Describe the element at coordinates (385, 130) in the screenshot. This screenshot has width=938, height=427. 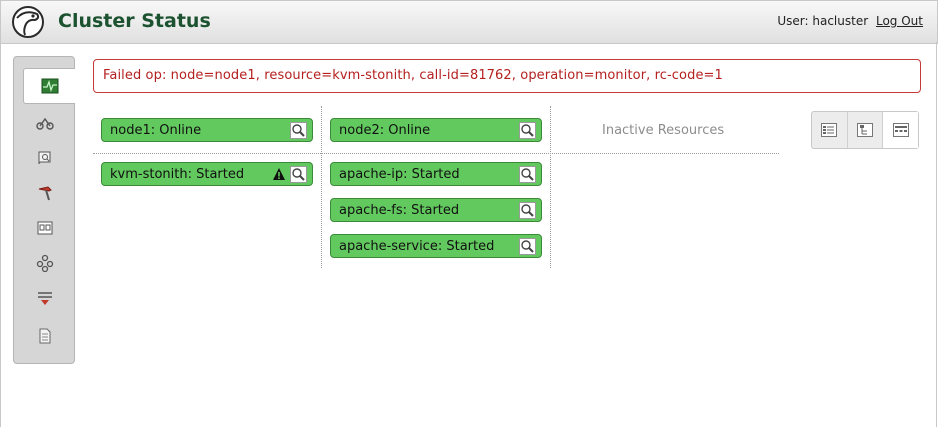
I see `node-label: node2: Online` at that location.